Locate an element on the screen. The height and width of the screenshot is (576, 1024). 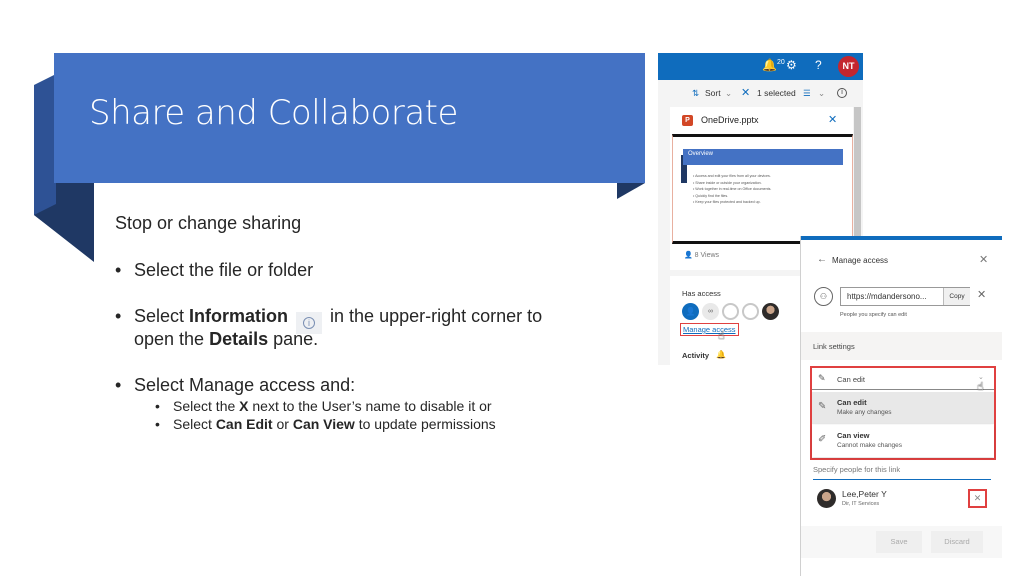
option-can-edit: ✎ Can edit Make any changes is located at coordinates (903, 408).